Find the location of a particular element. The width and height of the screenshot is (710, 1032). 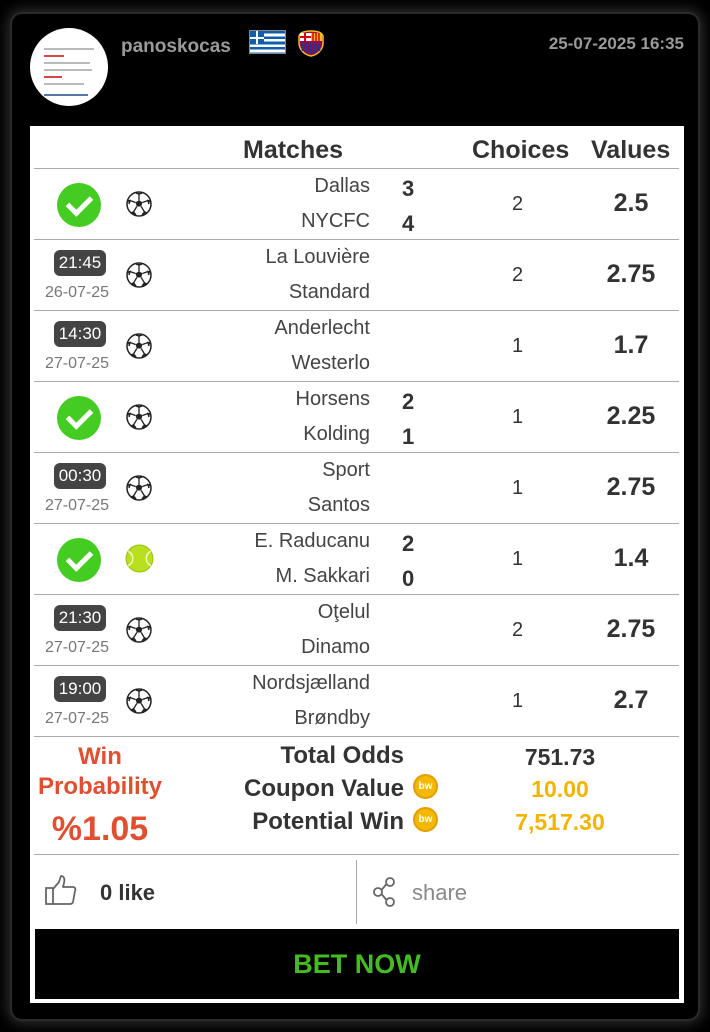

match-time-badge: 21:45 is located at coordinates (80, 263).